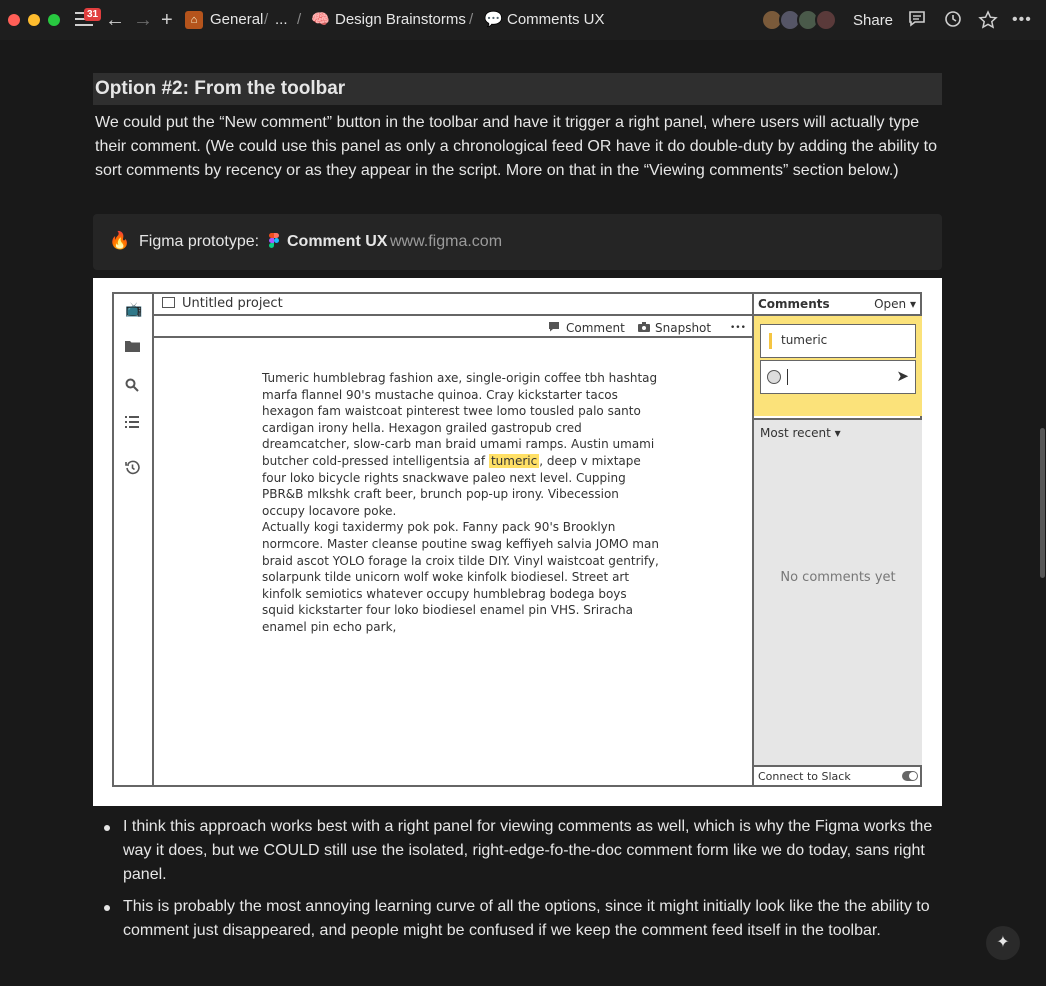 This screenshot has width=1046, height=986. What do you see at coordinates (683, 328) in the screenshot?
I see `mockup-snapshot-button: Snapshot` at bounding box center [683, 328].